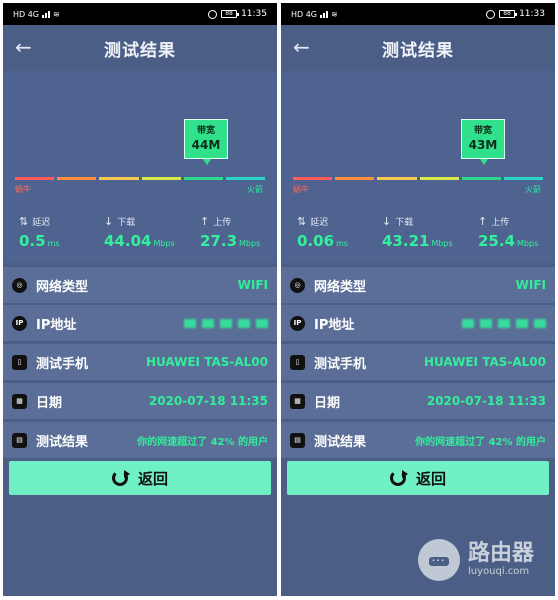 The height and width of the screenshot is (600, 558). Describe the element at coordinates (532, 14) in the screenshot. I see `status-time: 11:33` at that location.